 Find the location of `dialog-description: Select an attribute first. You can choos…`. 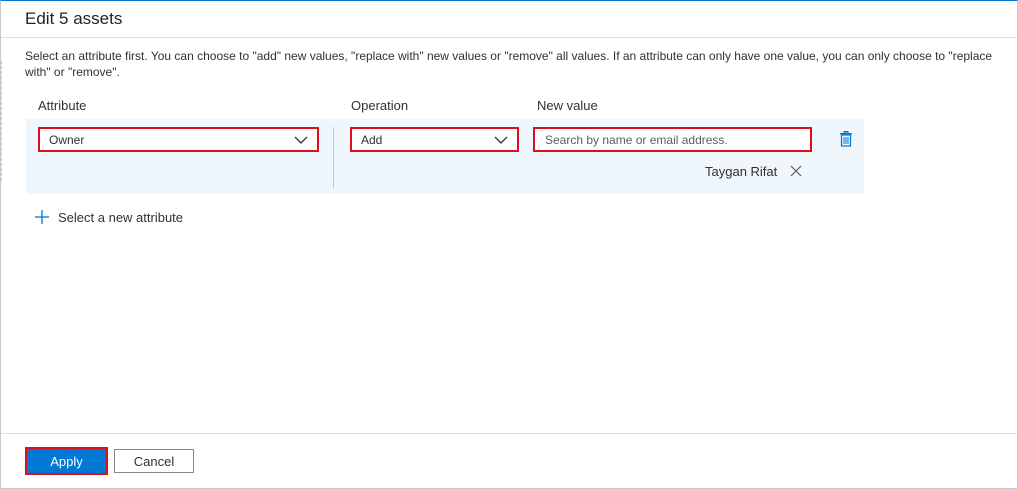

dialog-description: Select an attribute first. You can choos… is located at coordinates (509, 64).